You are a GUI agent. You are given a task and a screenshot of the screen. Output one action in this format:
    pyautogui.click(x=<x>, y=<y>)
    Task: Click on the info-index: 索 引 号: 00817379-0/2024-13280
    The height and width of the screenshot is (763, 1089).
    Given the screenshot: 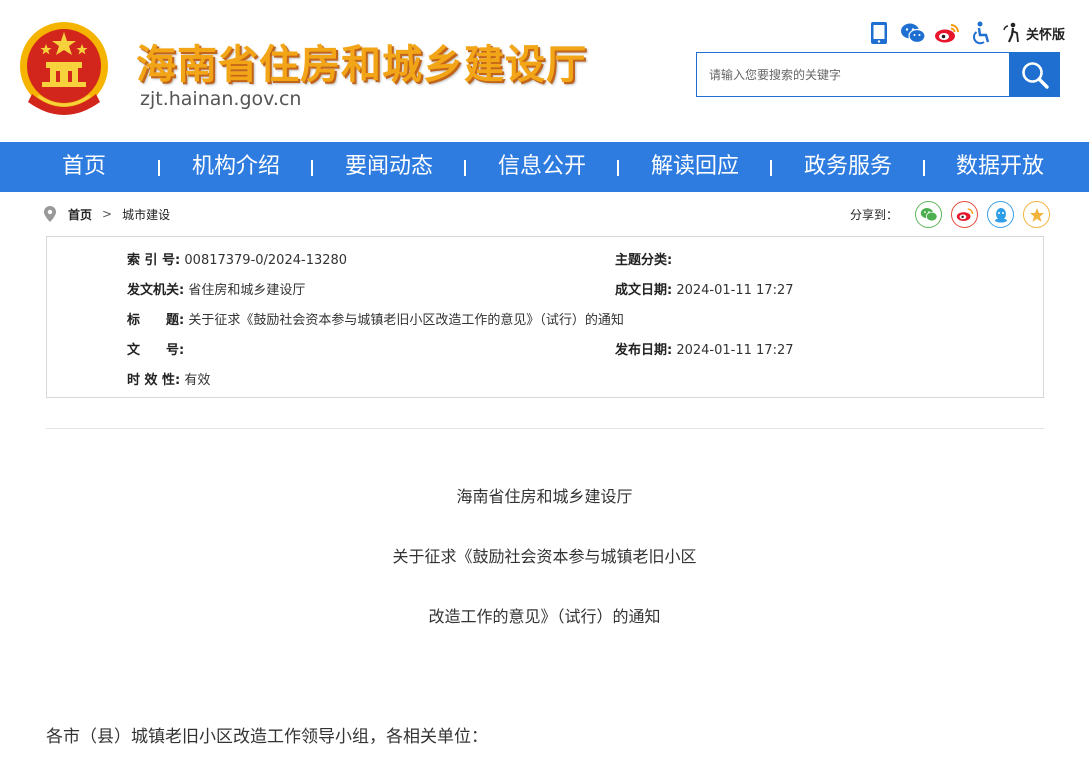 What is the action you would take?
    pyautogui.click(x=237, y=258)
    